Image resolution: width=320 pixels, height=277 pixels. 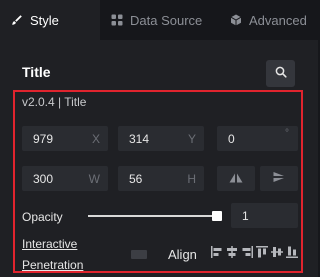 I want to click on tab-advanced: Advanced, so click(x=268, y=20).